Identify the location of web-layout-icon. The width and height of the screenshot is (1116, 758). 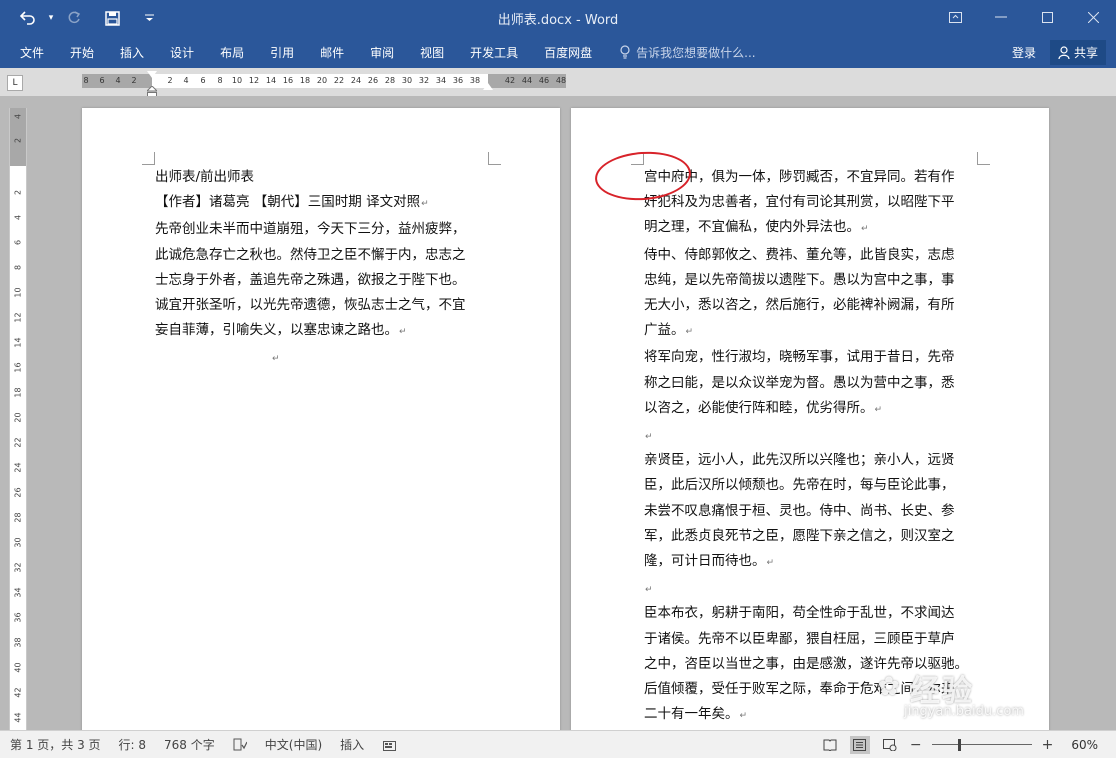
(890, 745).